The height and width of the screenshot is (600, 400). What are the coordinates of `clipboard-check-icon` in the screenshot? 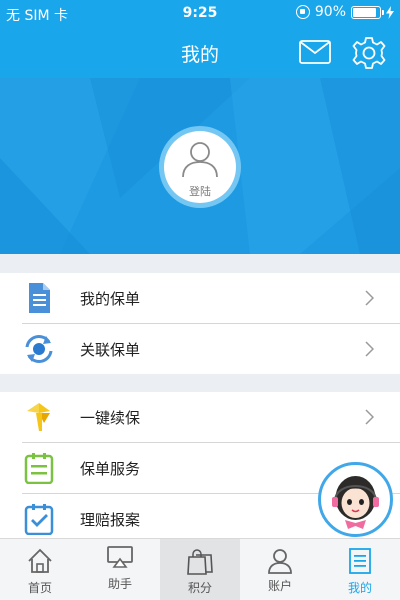 It's located at (39, 519).